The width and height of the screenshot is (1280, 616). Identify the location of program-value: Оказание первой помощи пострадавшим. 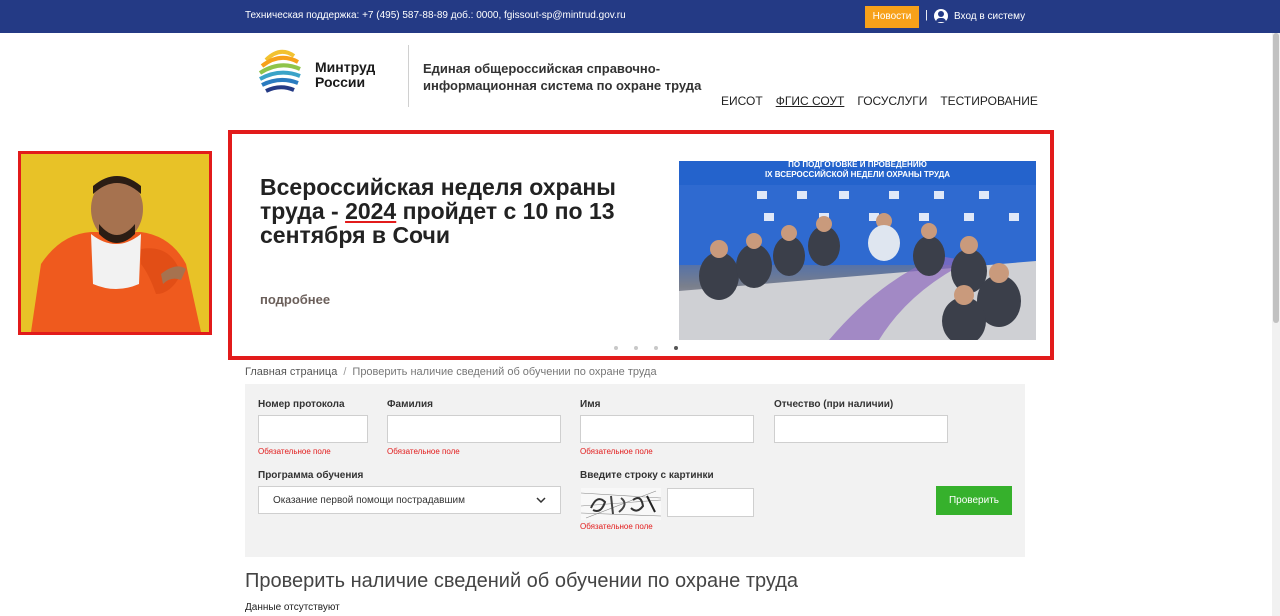
(369, 500).